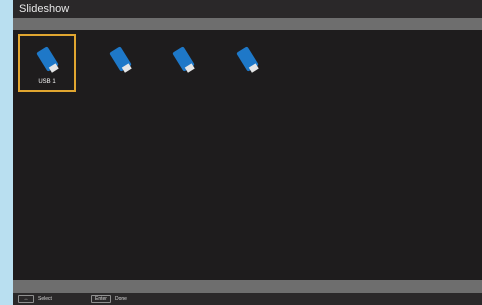  Describe the element at coordinates (35, 299) in the screenshot. I see `select-hint: ↔ Select` at that location.